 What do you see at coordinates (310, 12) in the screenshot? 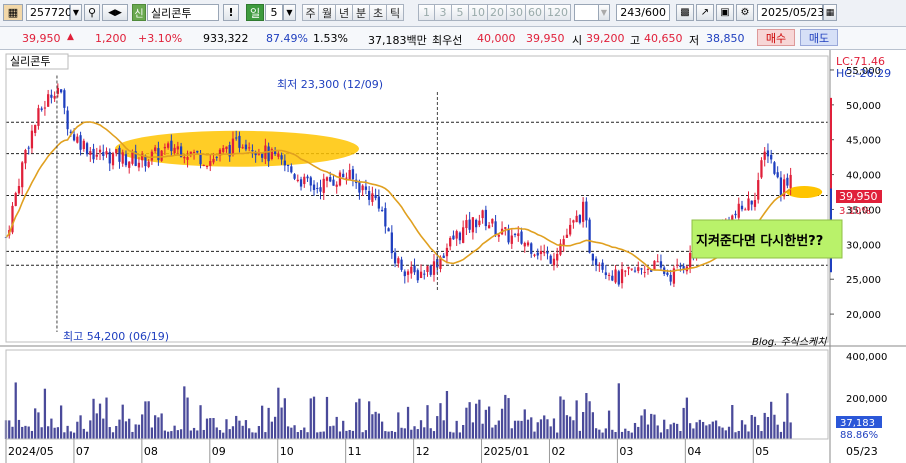
I see `period-week-button: 주` at bounding box center [310, 12].